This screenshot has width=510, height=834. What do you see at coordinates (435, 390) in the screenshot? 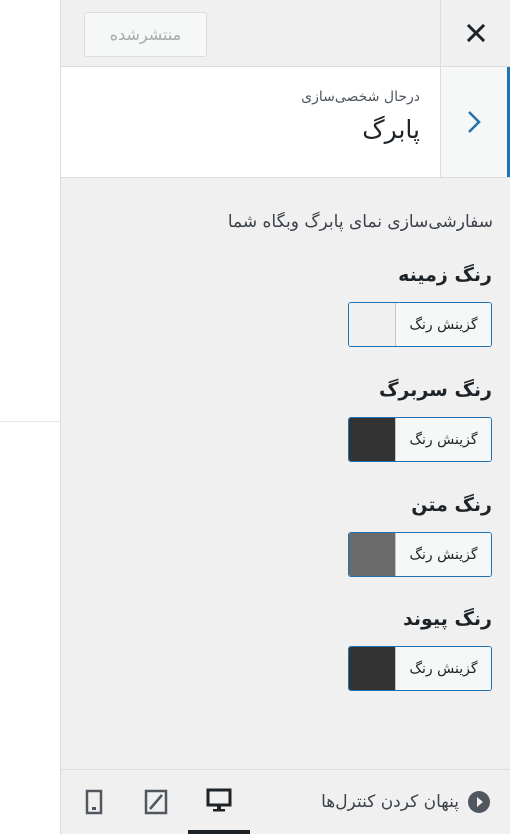
I see `control-label: رنگ سربرگ` at bounding box center [435, 390].